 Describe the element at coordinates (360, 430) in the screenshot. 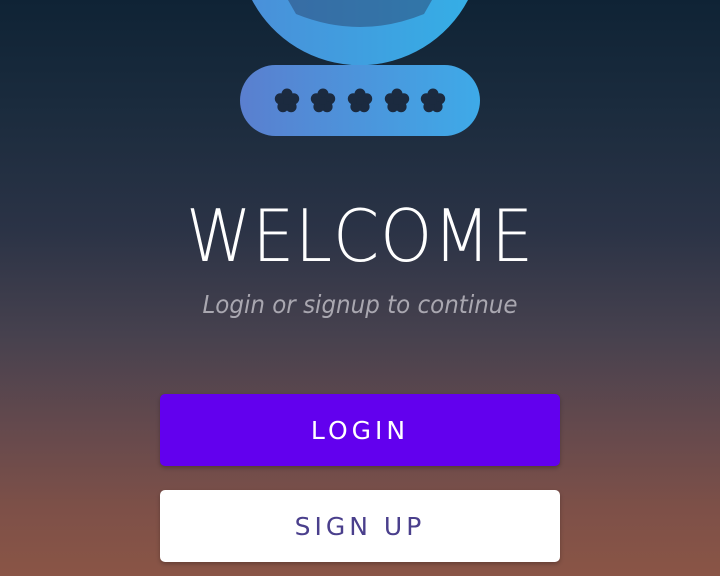

I see `login-button: LOGIN` at that location.